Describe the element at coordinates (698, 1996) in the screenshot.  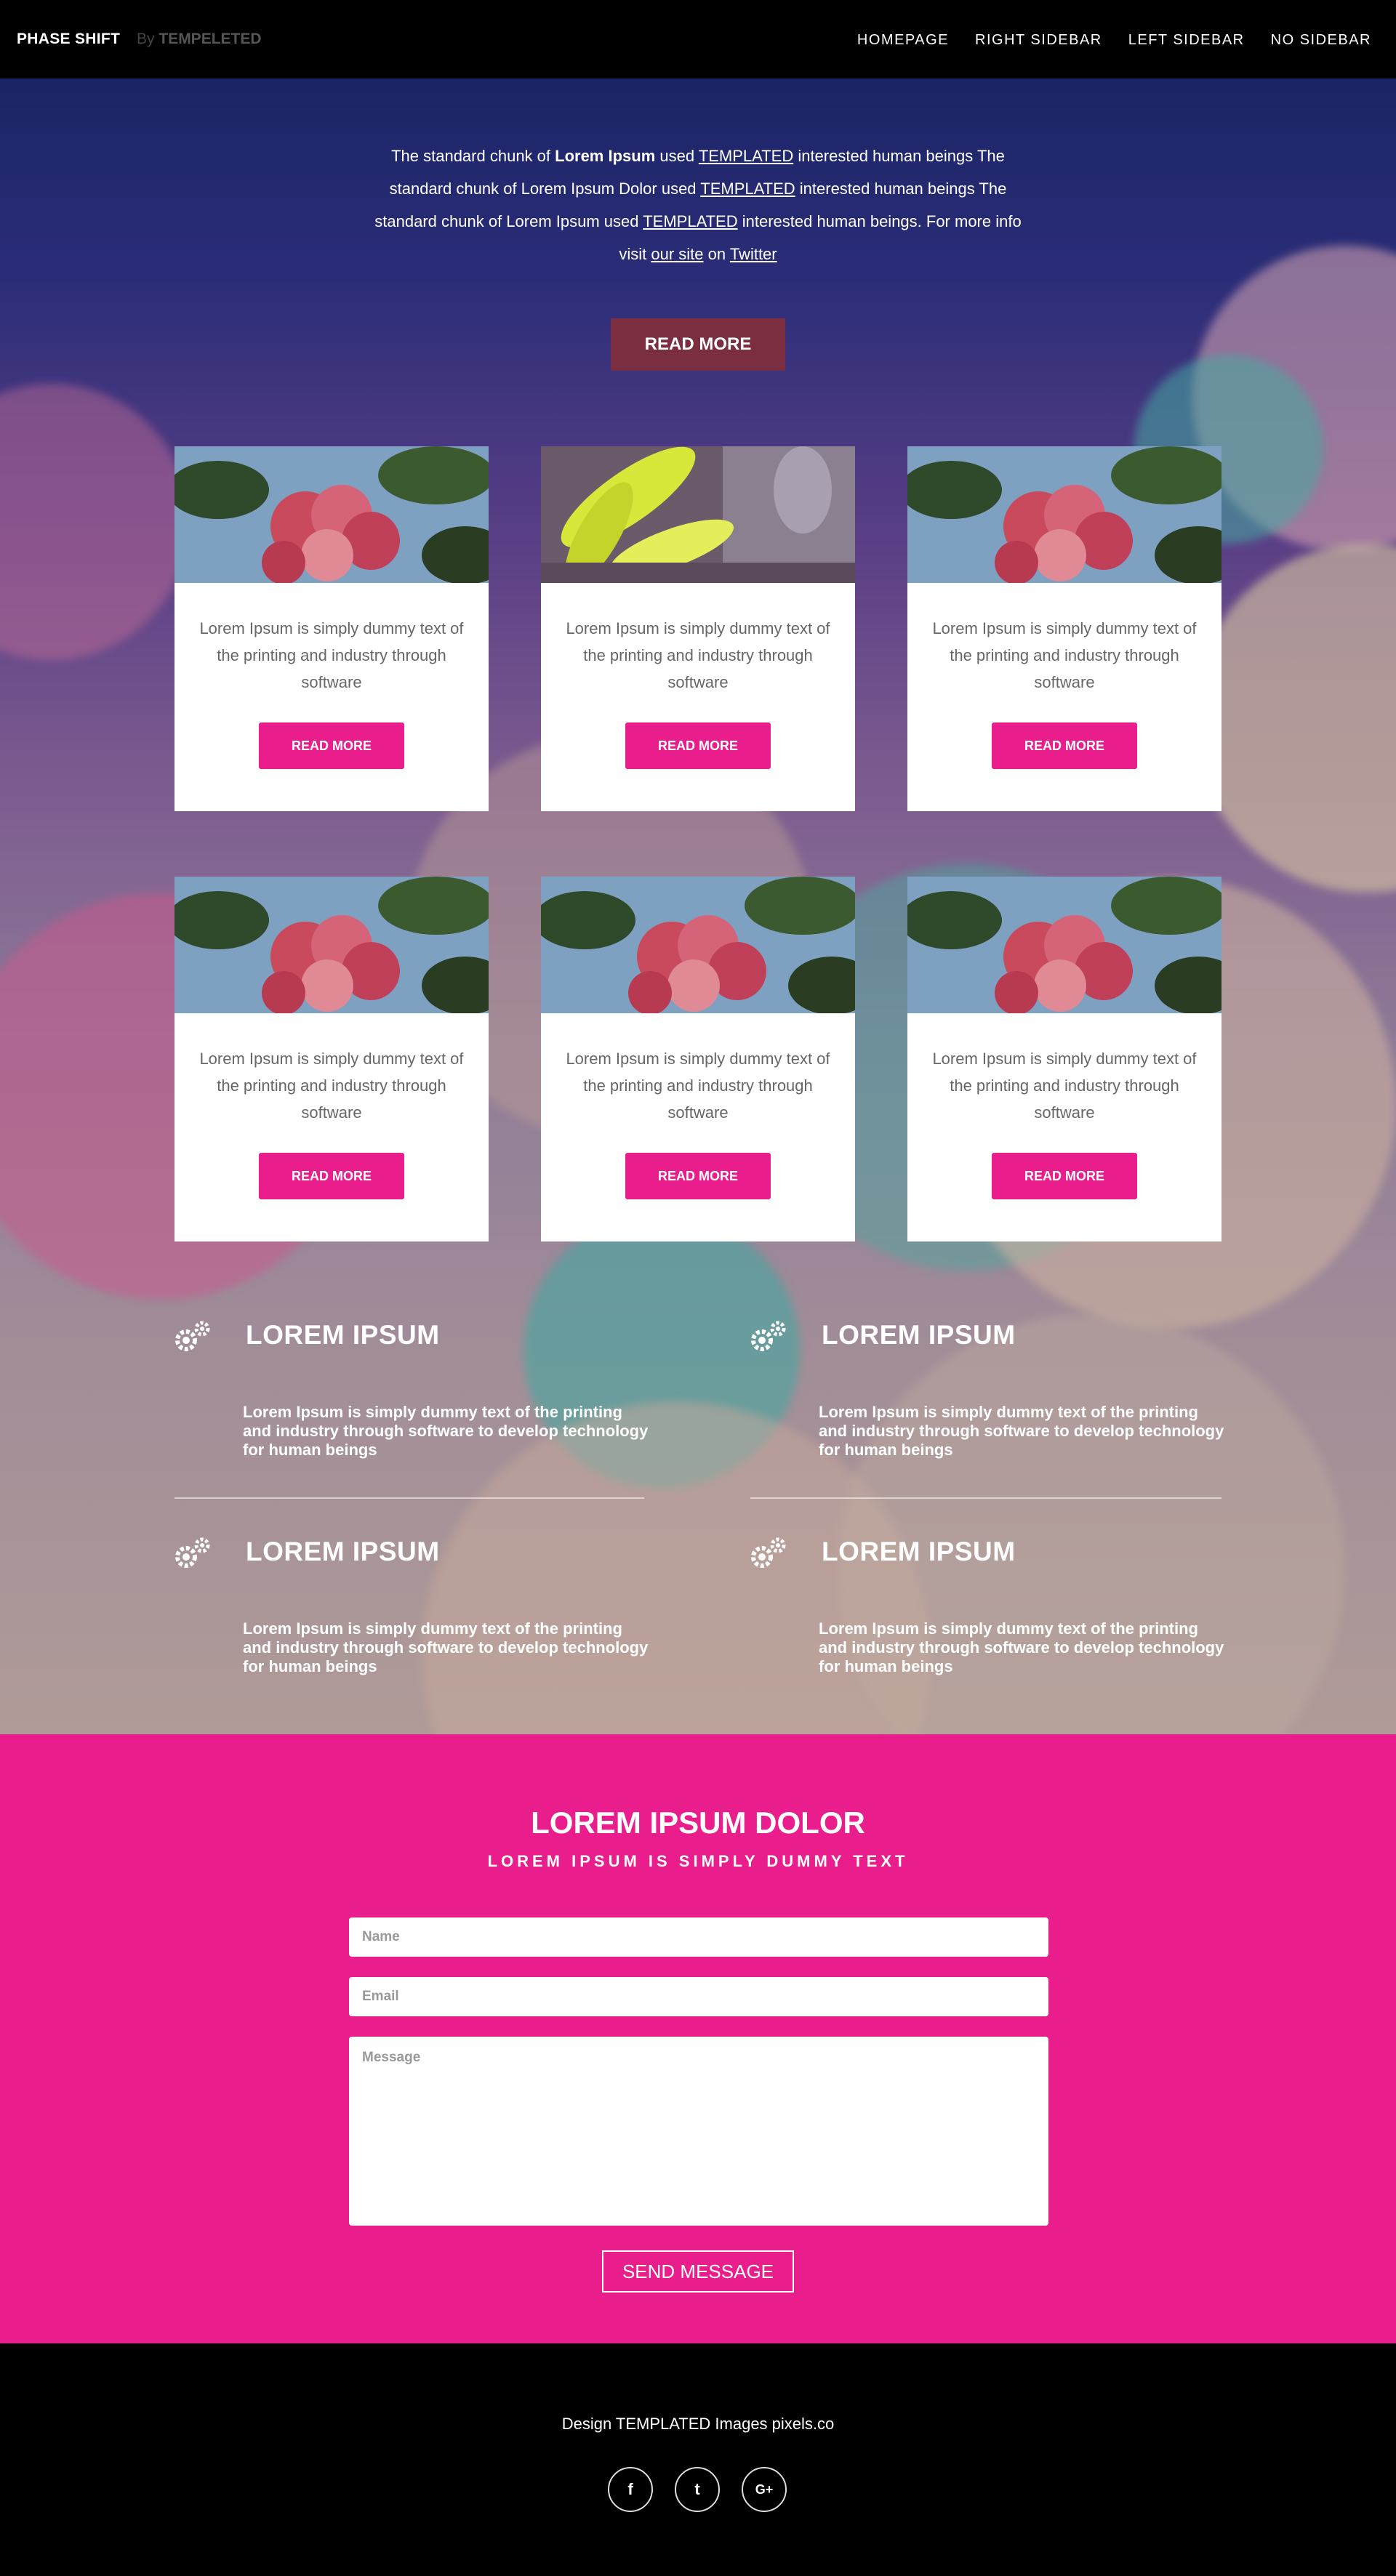
I see `email-field` at that location.